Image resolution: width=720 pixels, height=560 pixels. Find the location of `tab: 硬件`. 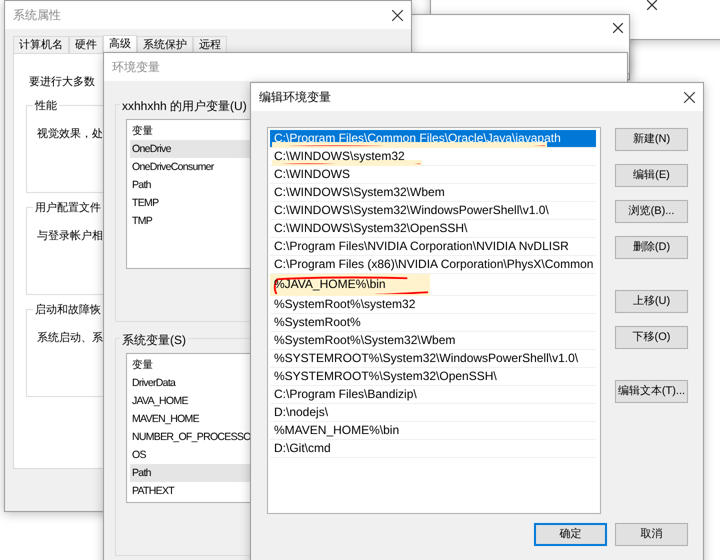

tab: 硬件 is located at coordinates (86, 44).